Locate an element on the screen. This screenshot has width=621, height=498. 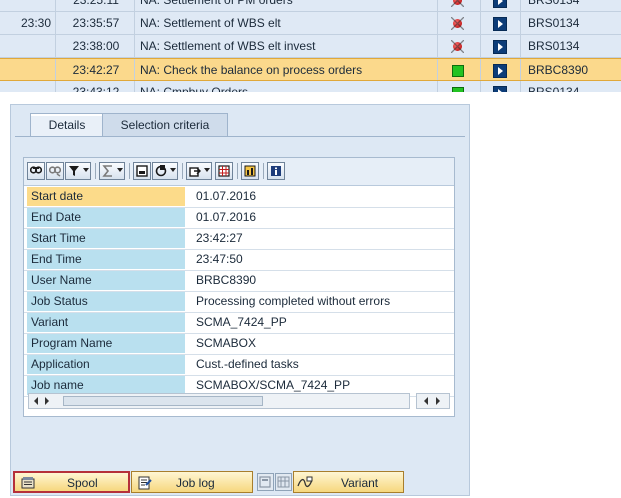
variant-icon is located at coordinates (305, 486).